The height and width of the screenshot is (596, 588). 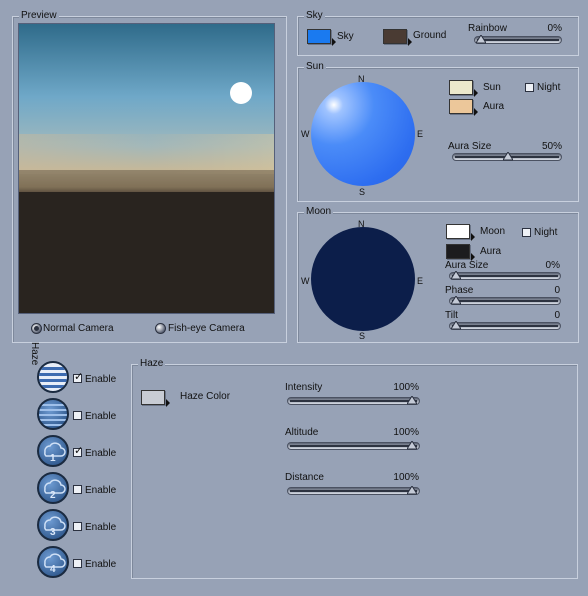 I want to click on fisheye-camera-label: Fish-eye Camera, so click(x=206, y=329).